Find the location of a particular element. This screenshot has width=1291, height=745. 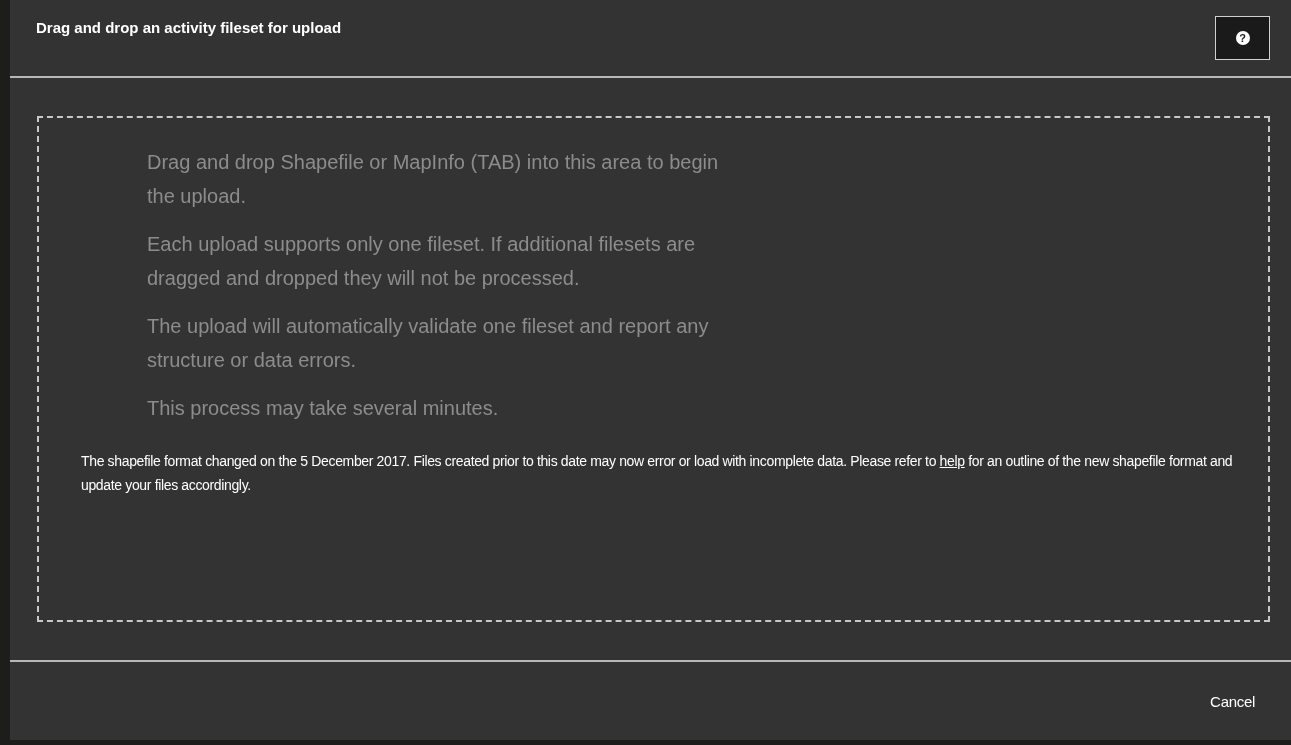

notice-text: The shapefile format changed on the 5 December 2017. Files created prior to this date may now error or load with incomplete data. Please refer to help for an outline of the new shapefile format and update your files accordingly. is located at coordinates (657, 473).